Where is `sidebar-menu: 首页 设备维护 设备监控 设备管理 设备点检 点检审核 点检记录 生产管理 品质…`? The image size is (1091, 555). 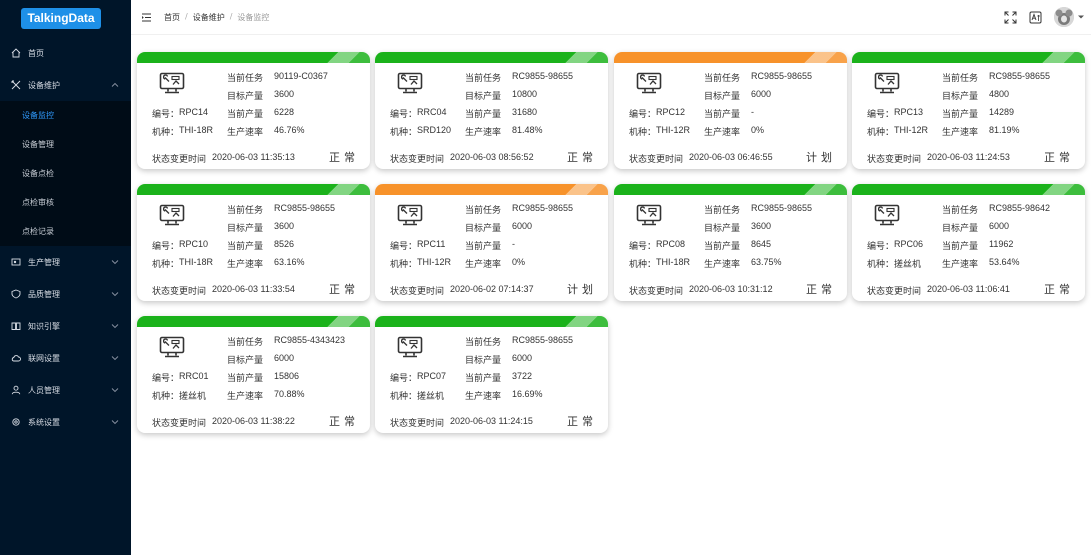
sidebar-menu: 首页 设备维护 设备监控 设备管理 设备点检 点检审核 点检记录 生产管理 品质… is located at coordinates (65, 237).